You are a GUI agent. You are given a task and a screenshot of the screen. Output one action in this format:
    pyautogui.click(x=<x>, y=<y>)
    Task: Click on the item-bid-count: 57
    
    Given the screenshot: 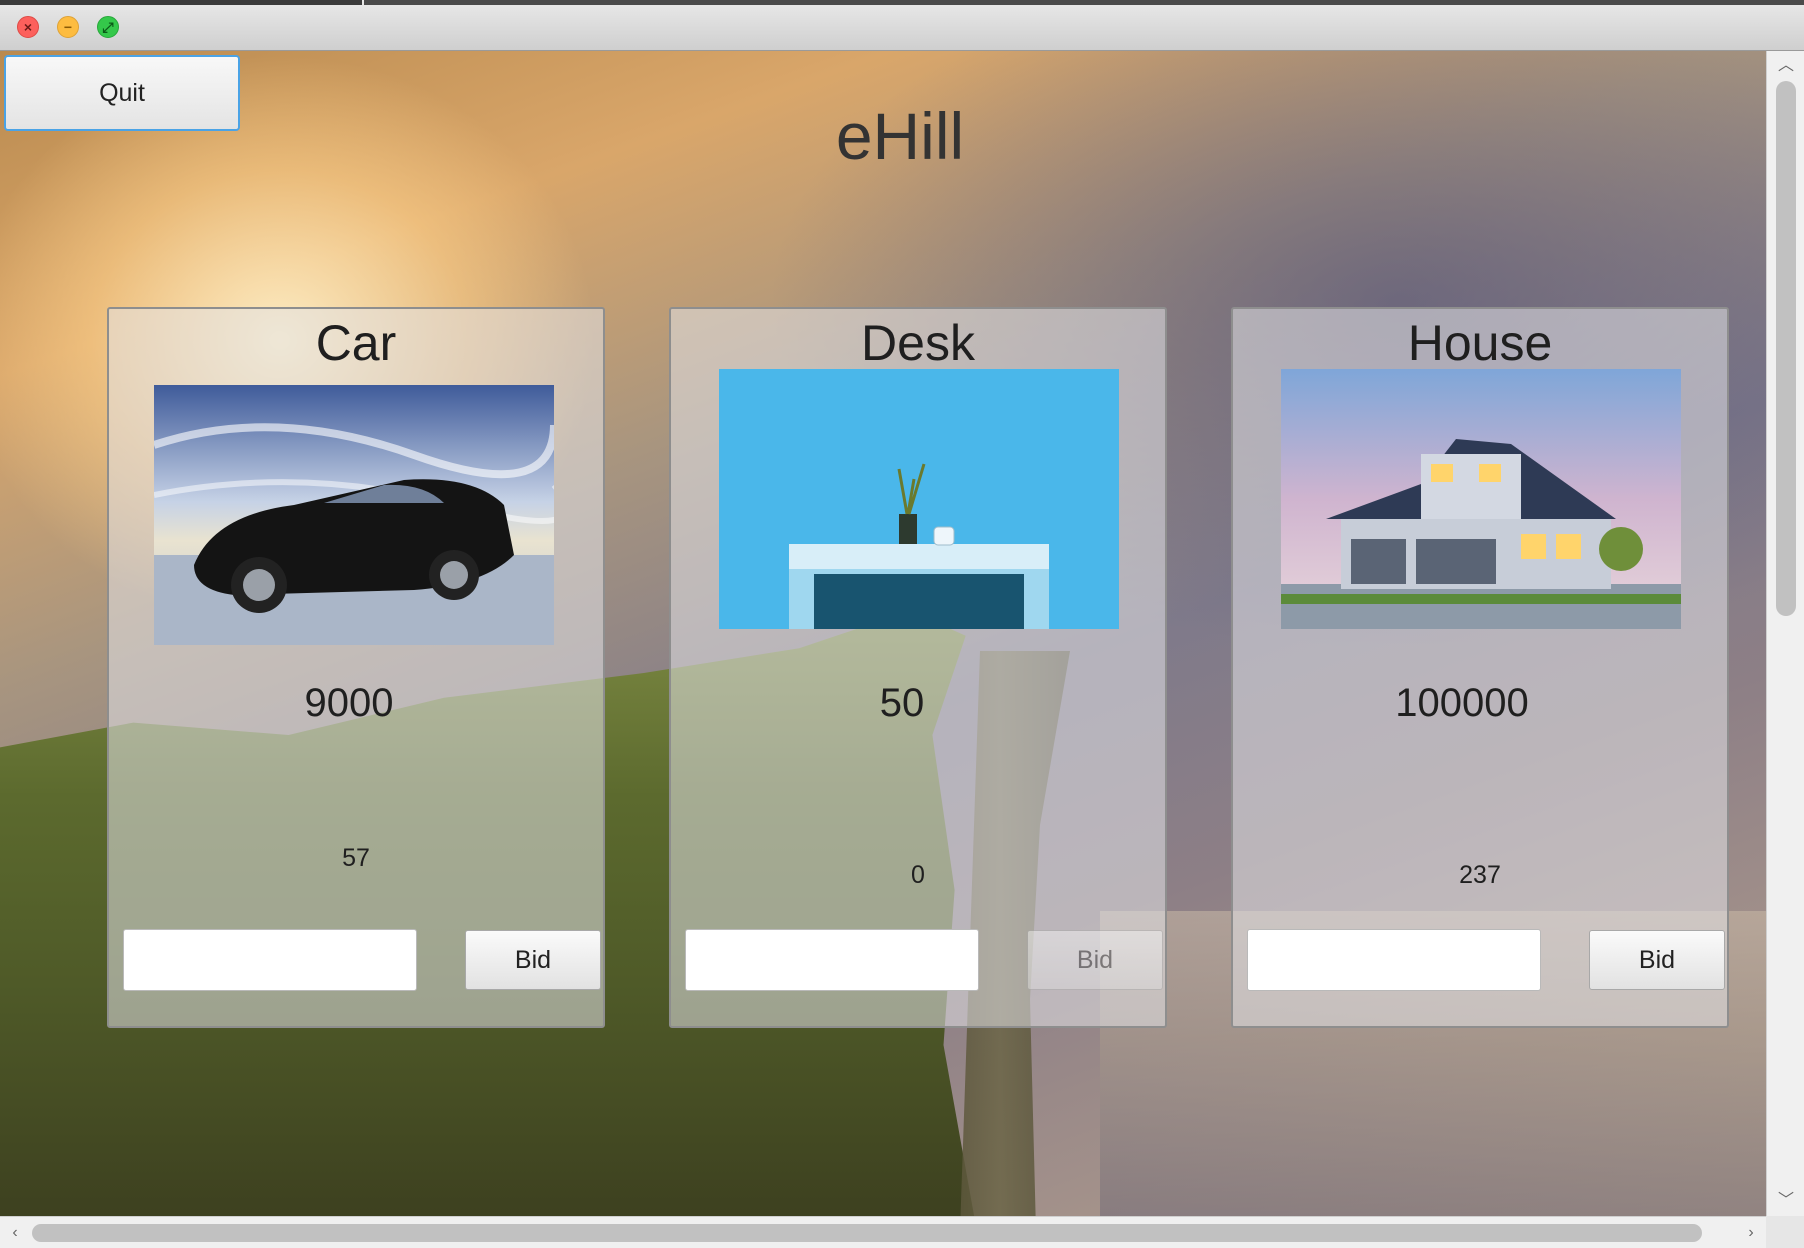 What is the action you would take?
    pyautogui.click(x=356, y=858)
    